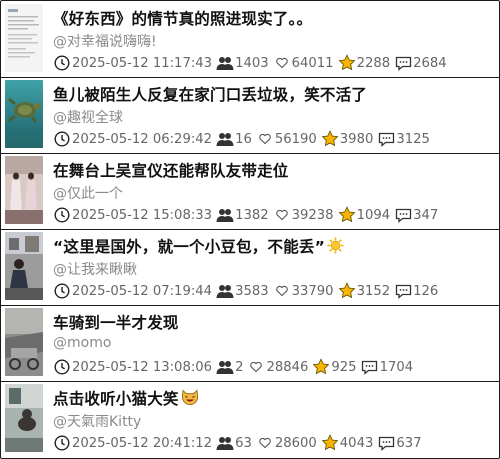 This screenshot has width=500, height=459. What do you see at coordinates (88, 117) in the screenshot?
I see `post-author: @趣视全球` at bounding box center [88, 117].